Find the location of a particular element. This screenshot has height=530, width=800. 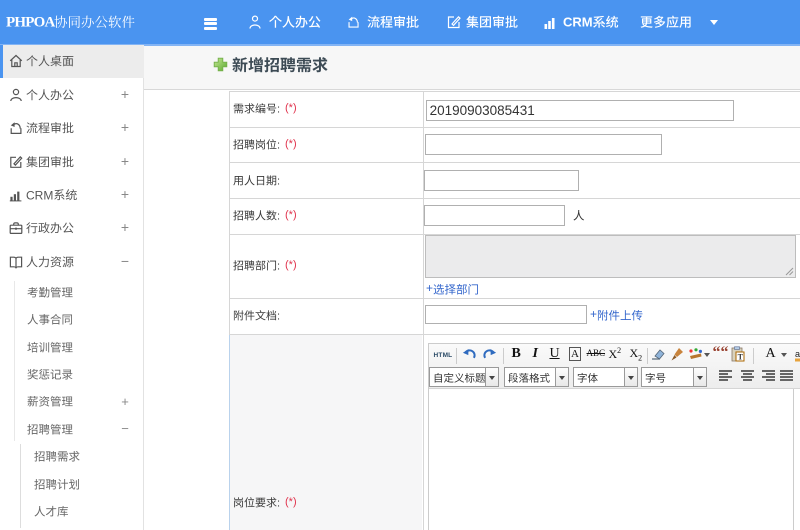

svg-text: T is located at coordinates (740, 357).